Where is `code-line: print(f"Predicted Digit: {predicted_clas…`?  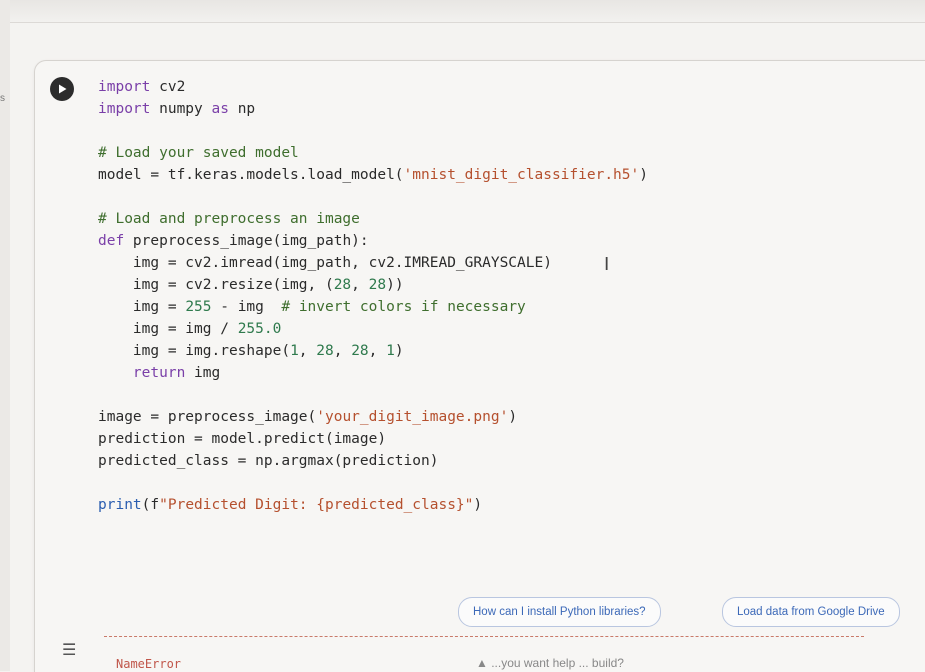 code-line: print(f"Predicted Digit: {predicted_clas… is located at coordinates (373, 505).